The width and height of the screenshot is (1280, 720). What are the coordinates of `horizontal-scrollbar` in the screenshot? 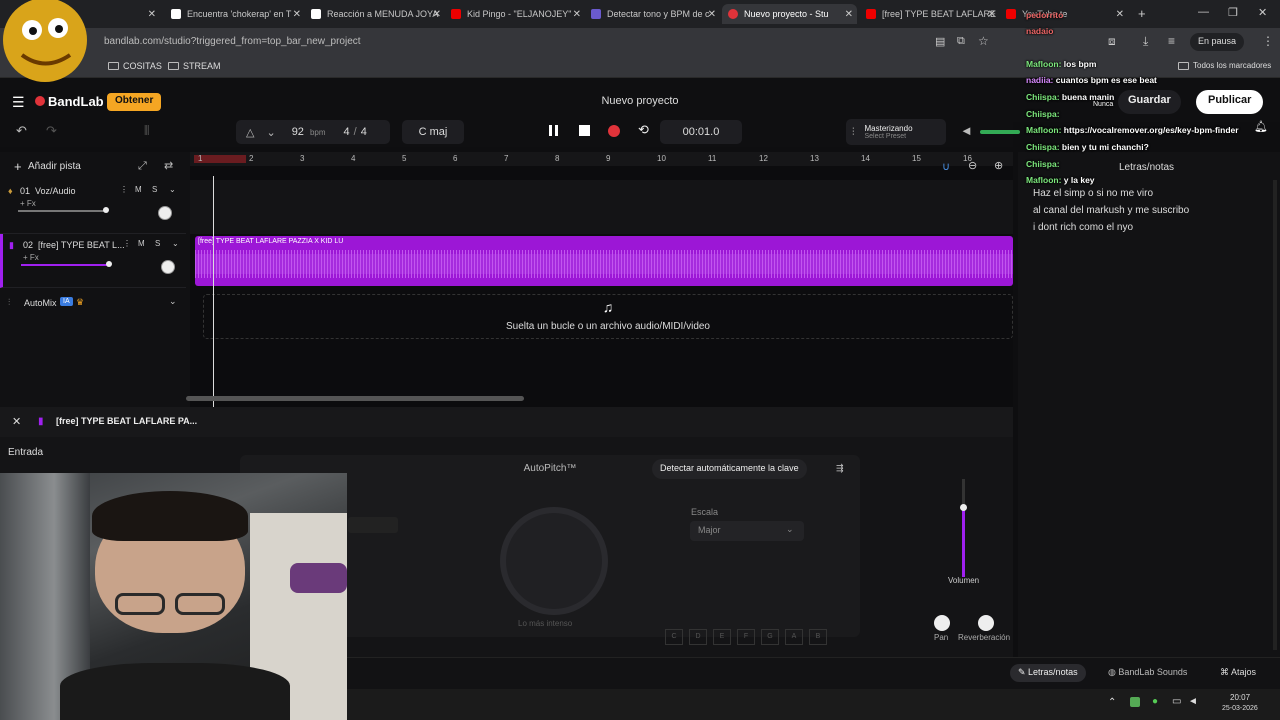 It's located at (355, 398).